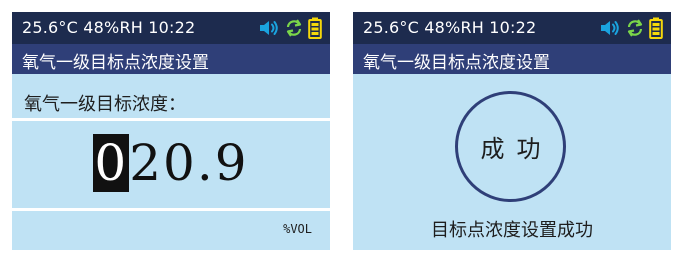 This screenshot has height=262, width=686. What do you see at coordinates (516, 149) in the screenshot?
I see `success-label: 成功` at bounding box center [516, 149].